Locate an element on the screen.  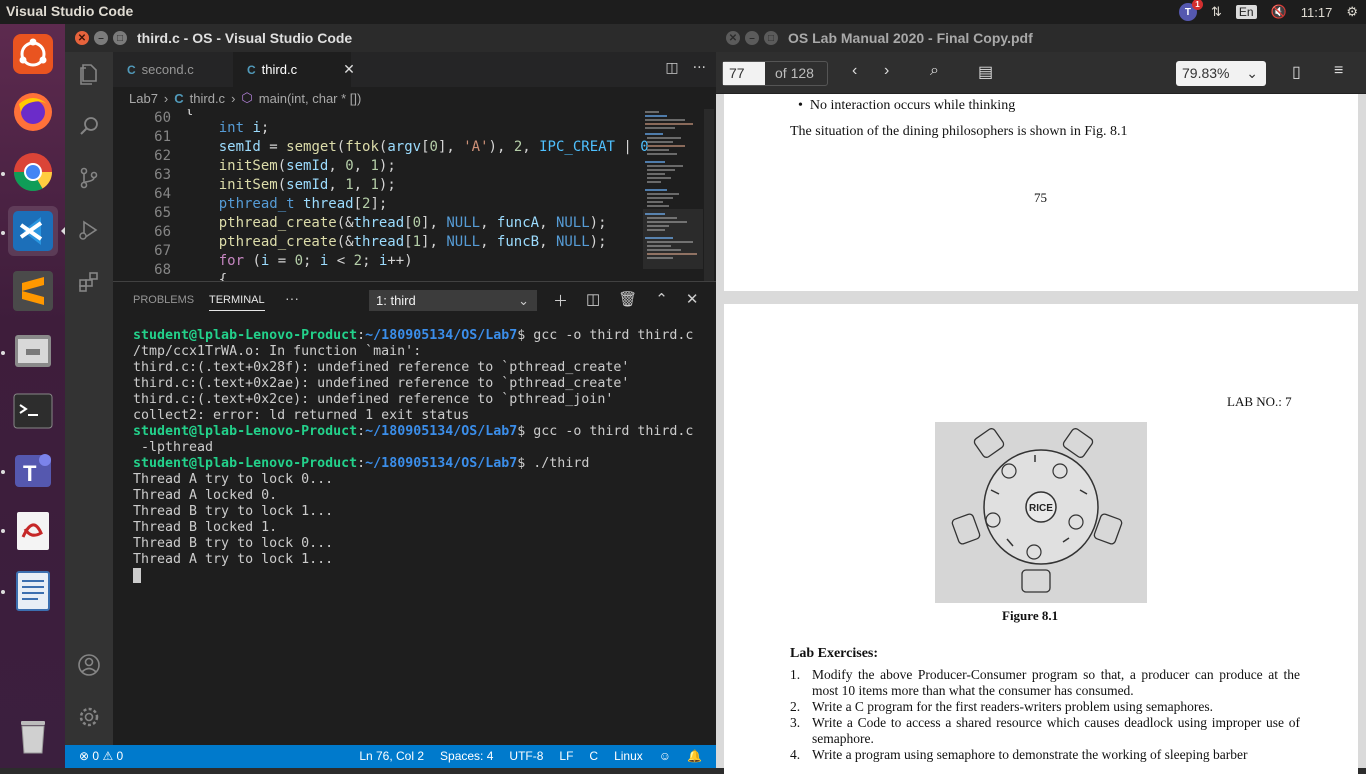
breadcrumb-symbol: main(int, char * []) is located at coordinates (310, 98).